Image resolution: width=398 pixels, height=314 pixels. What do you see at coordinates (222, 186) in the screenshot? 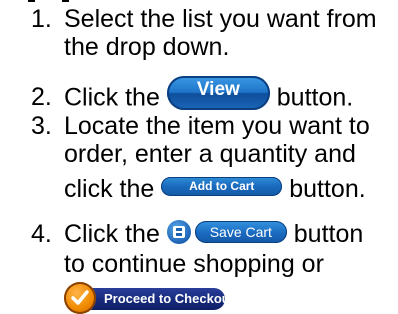
I see `add-to-cart-button: Add to Cart` at bounding box center [222, 186].